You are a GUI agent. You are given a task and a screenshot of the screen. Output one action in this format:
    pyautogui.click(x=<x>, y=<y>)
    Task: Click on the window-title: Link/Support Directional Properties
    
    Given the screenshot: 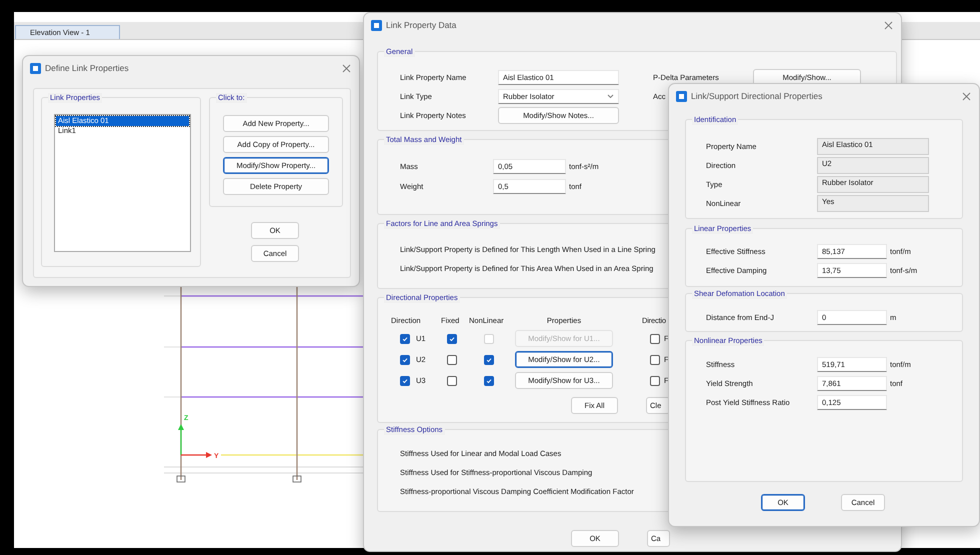 What is the action you would take?
    pyautogui.click(x=756, y=96)
    